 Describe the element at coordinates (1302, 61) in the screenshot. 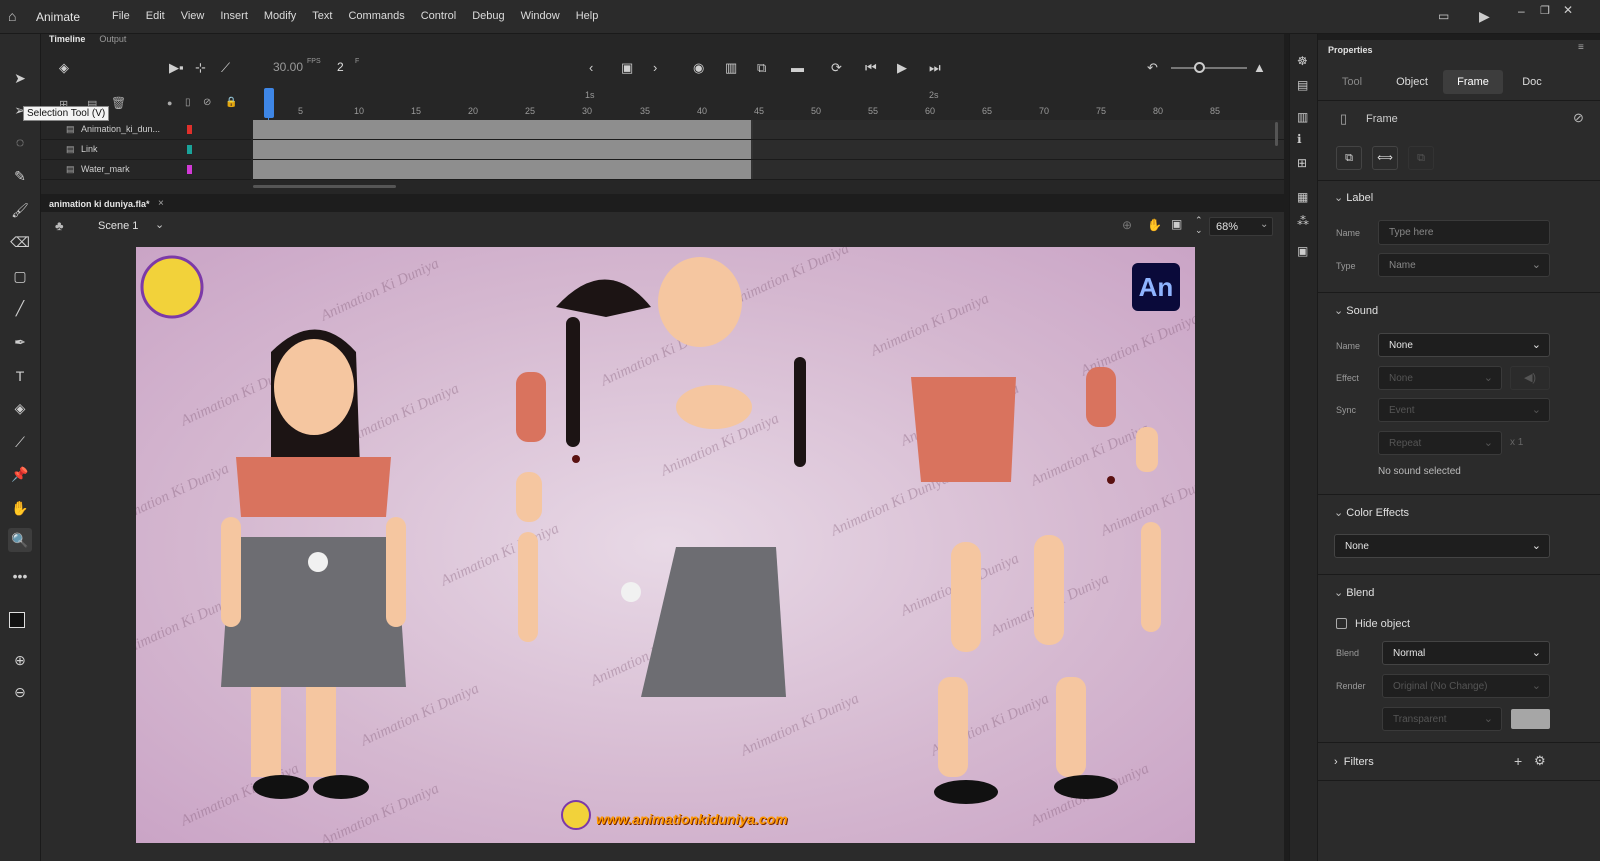

I see `properties-panel-icon: ☸` at that location.